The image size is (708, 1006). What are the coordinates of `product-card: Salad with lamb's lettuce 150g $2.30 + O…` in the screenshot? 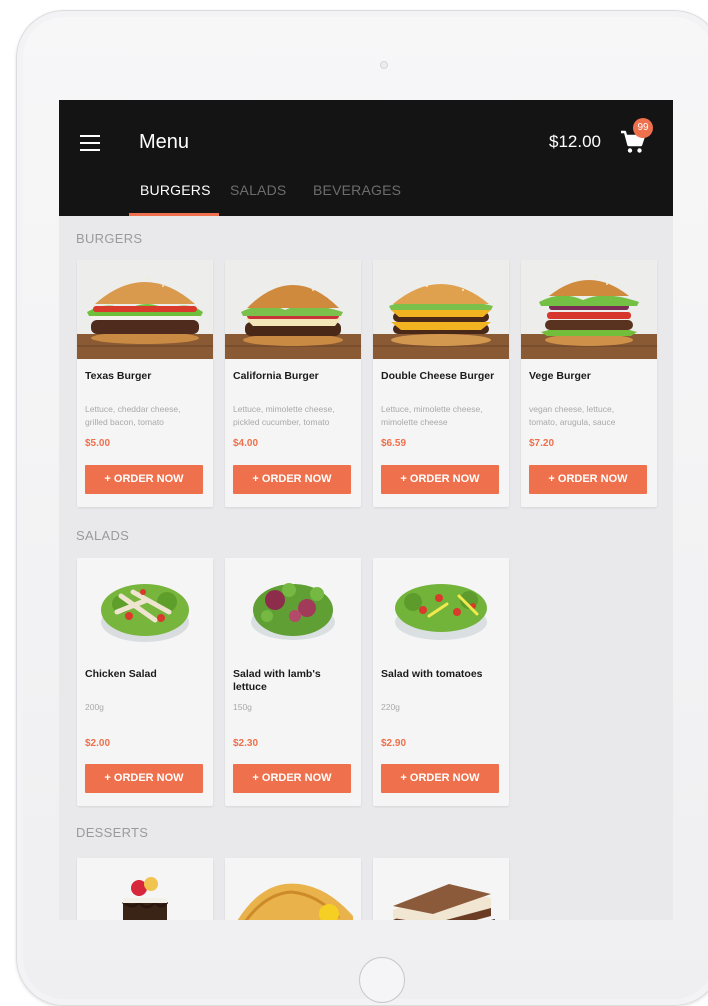 It's located at (293, 682).